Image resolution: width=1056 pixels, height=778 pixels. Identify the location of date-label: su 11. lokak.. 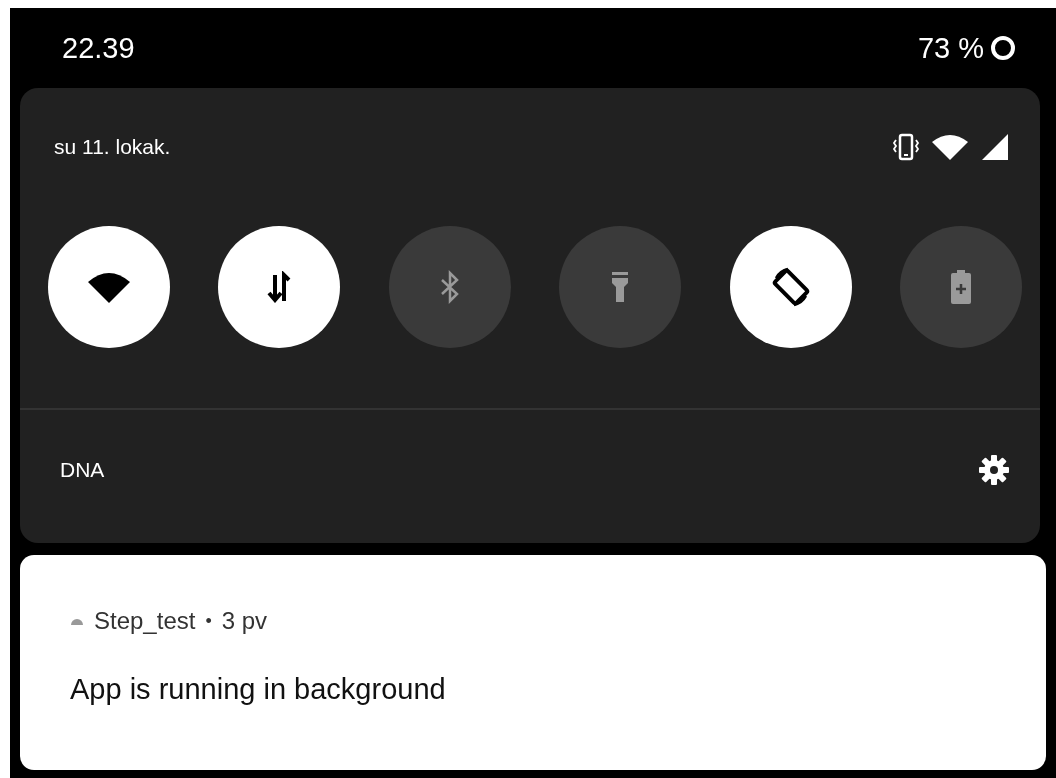
(112, 147).